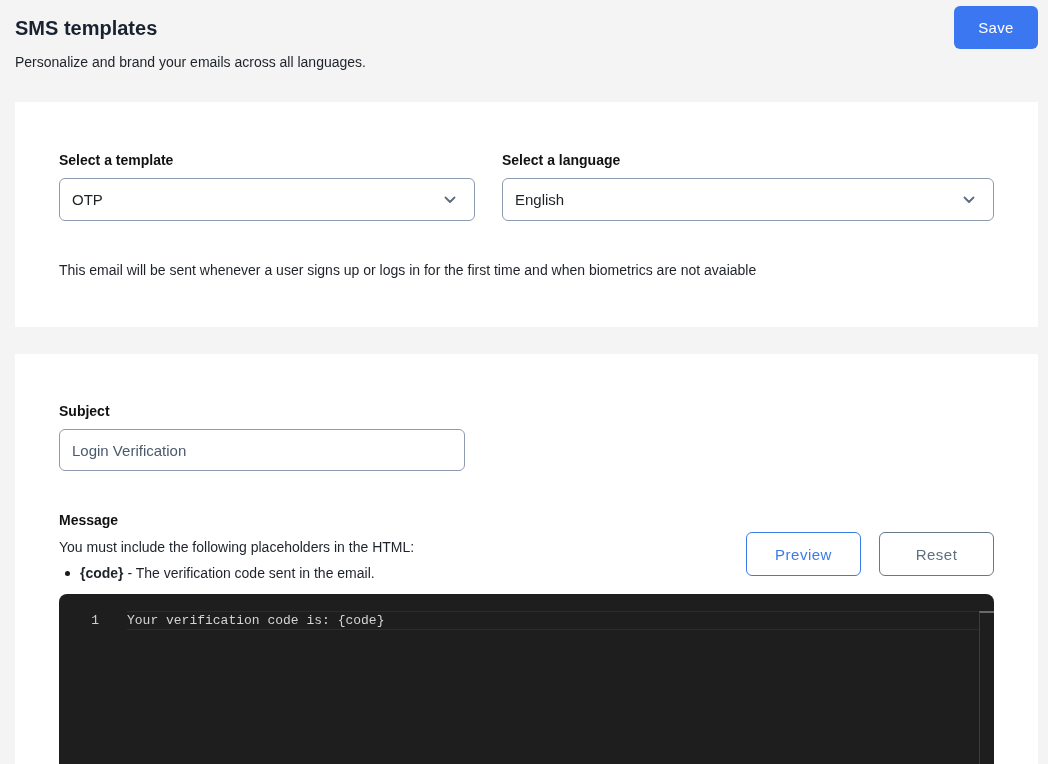 The image size is (1048, 764). I want to click on code-line: Your verification code is: {code}, so click(553, 620).